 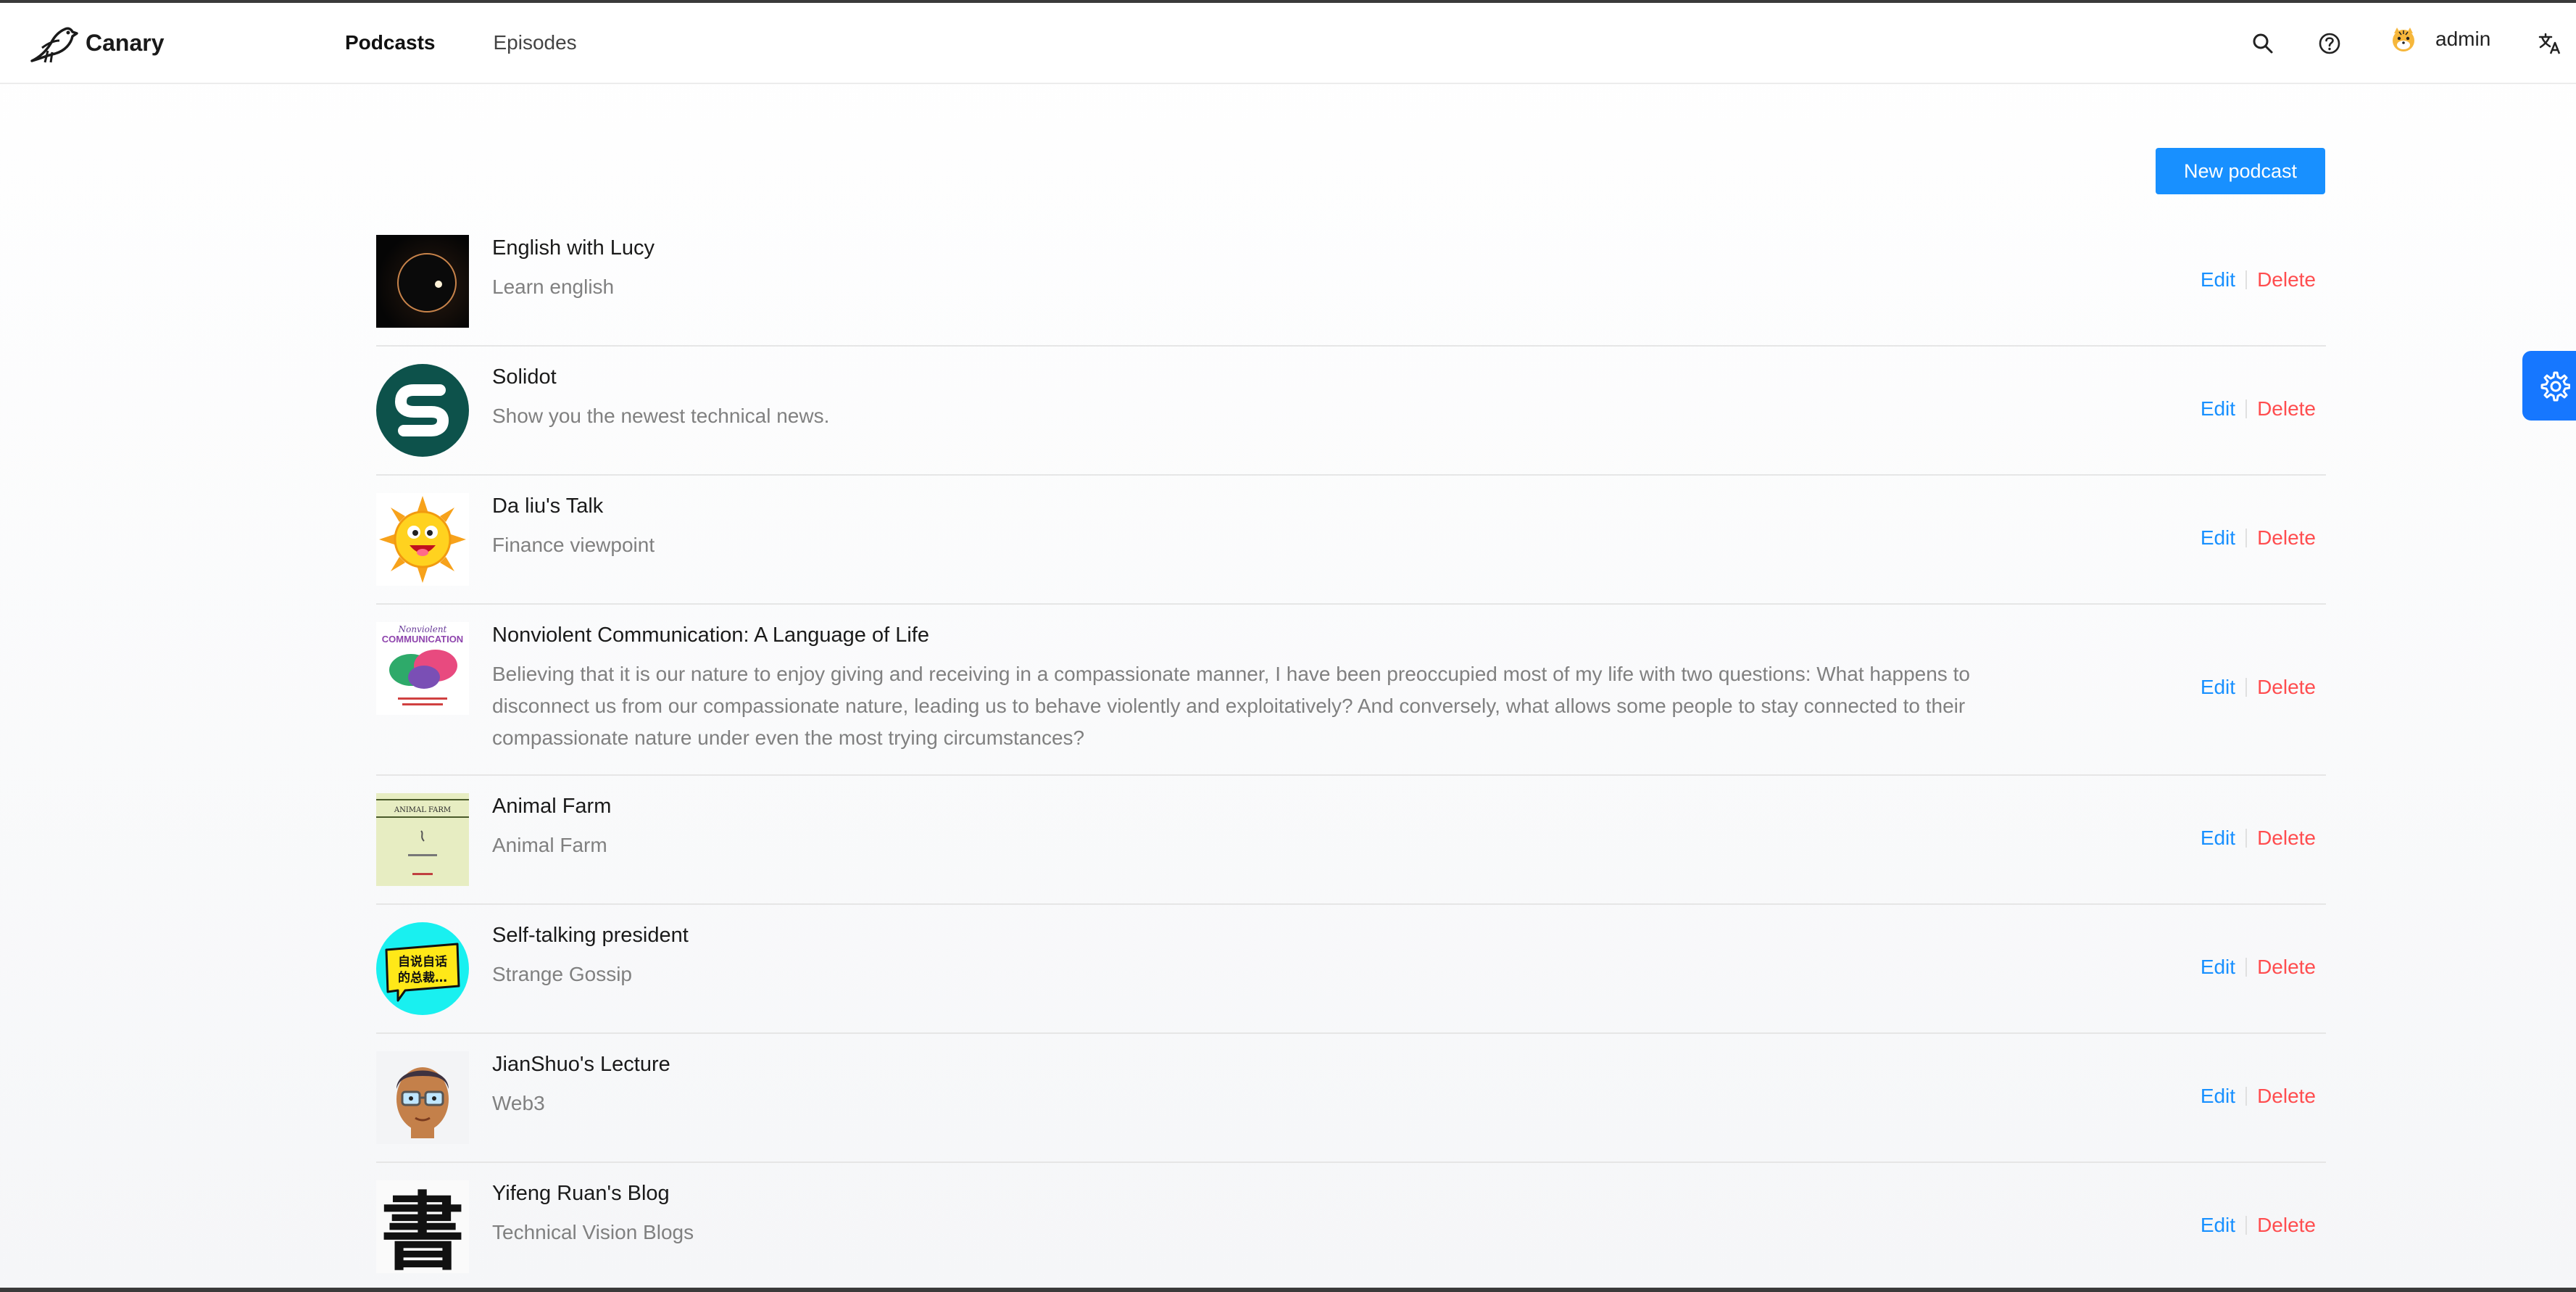 I want to click on podcast-description: Strange Gossip, so click(x=562, y=974).